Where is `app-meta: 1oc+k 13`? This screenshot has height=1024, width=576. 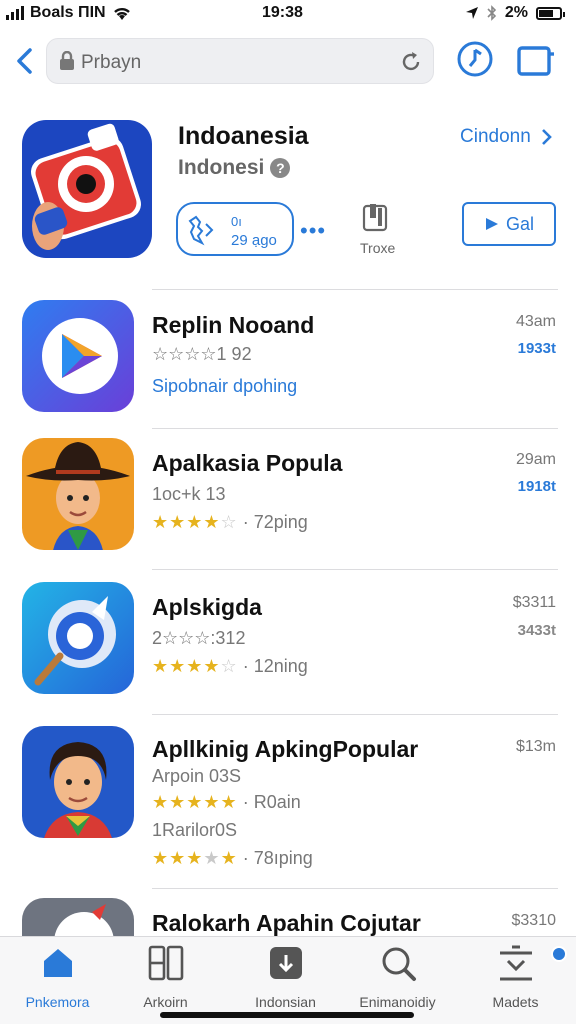
app-meta: 1oc+k 13 is located at coordinates (189, 494).